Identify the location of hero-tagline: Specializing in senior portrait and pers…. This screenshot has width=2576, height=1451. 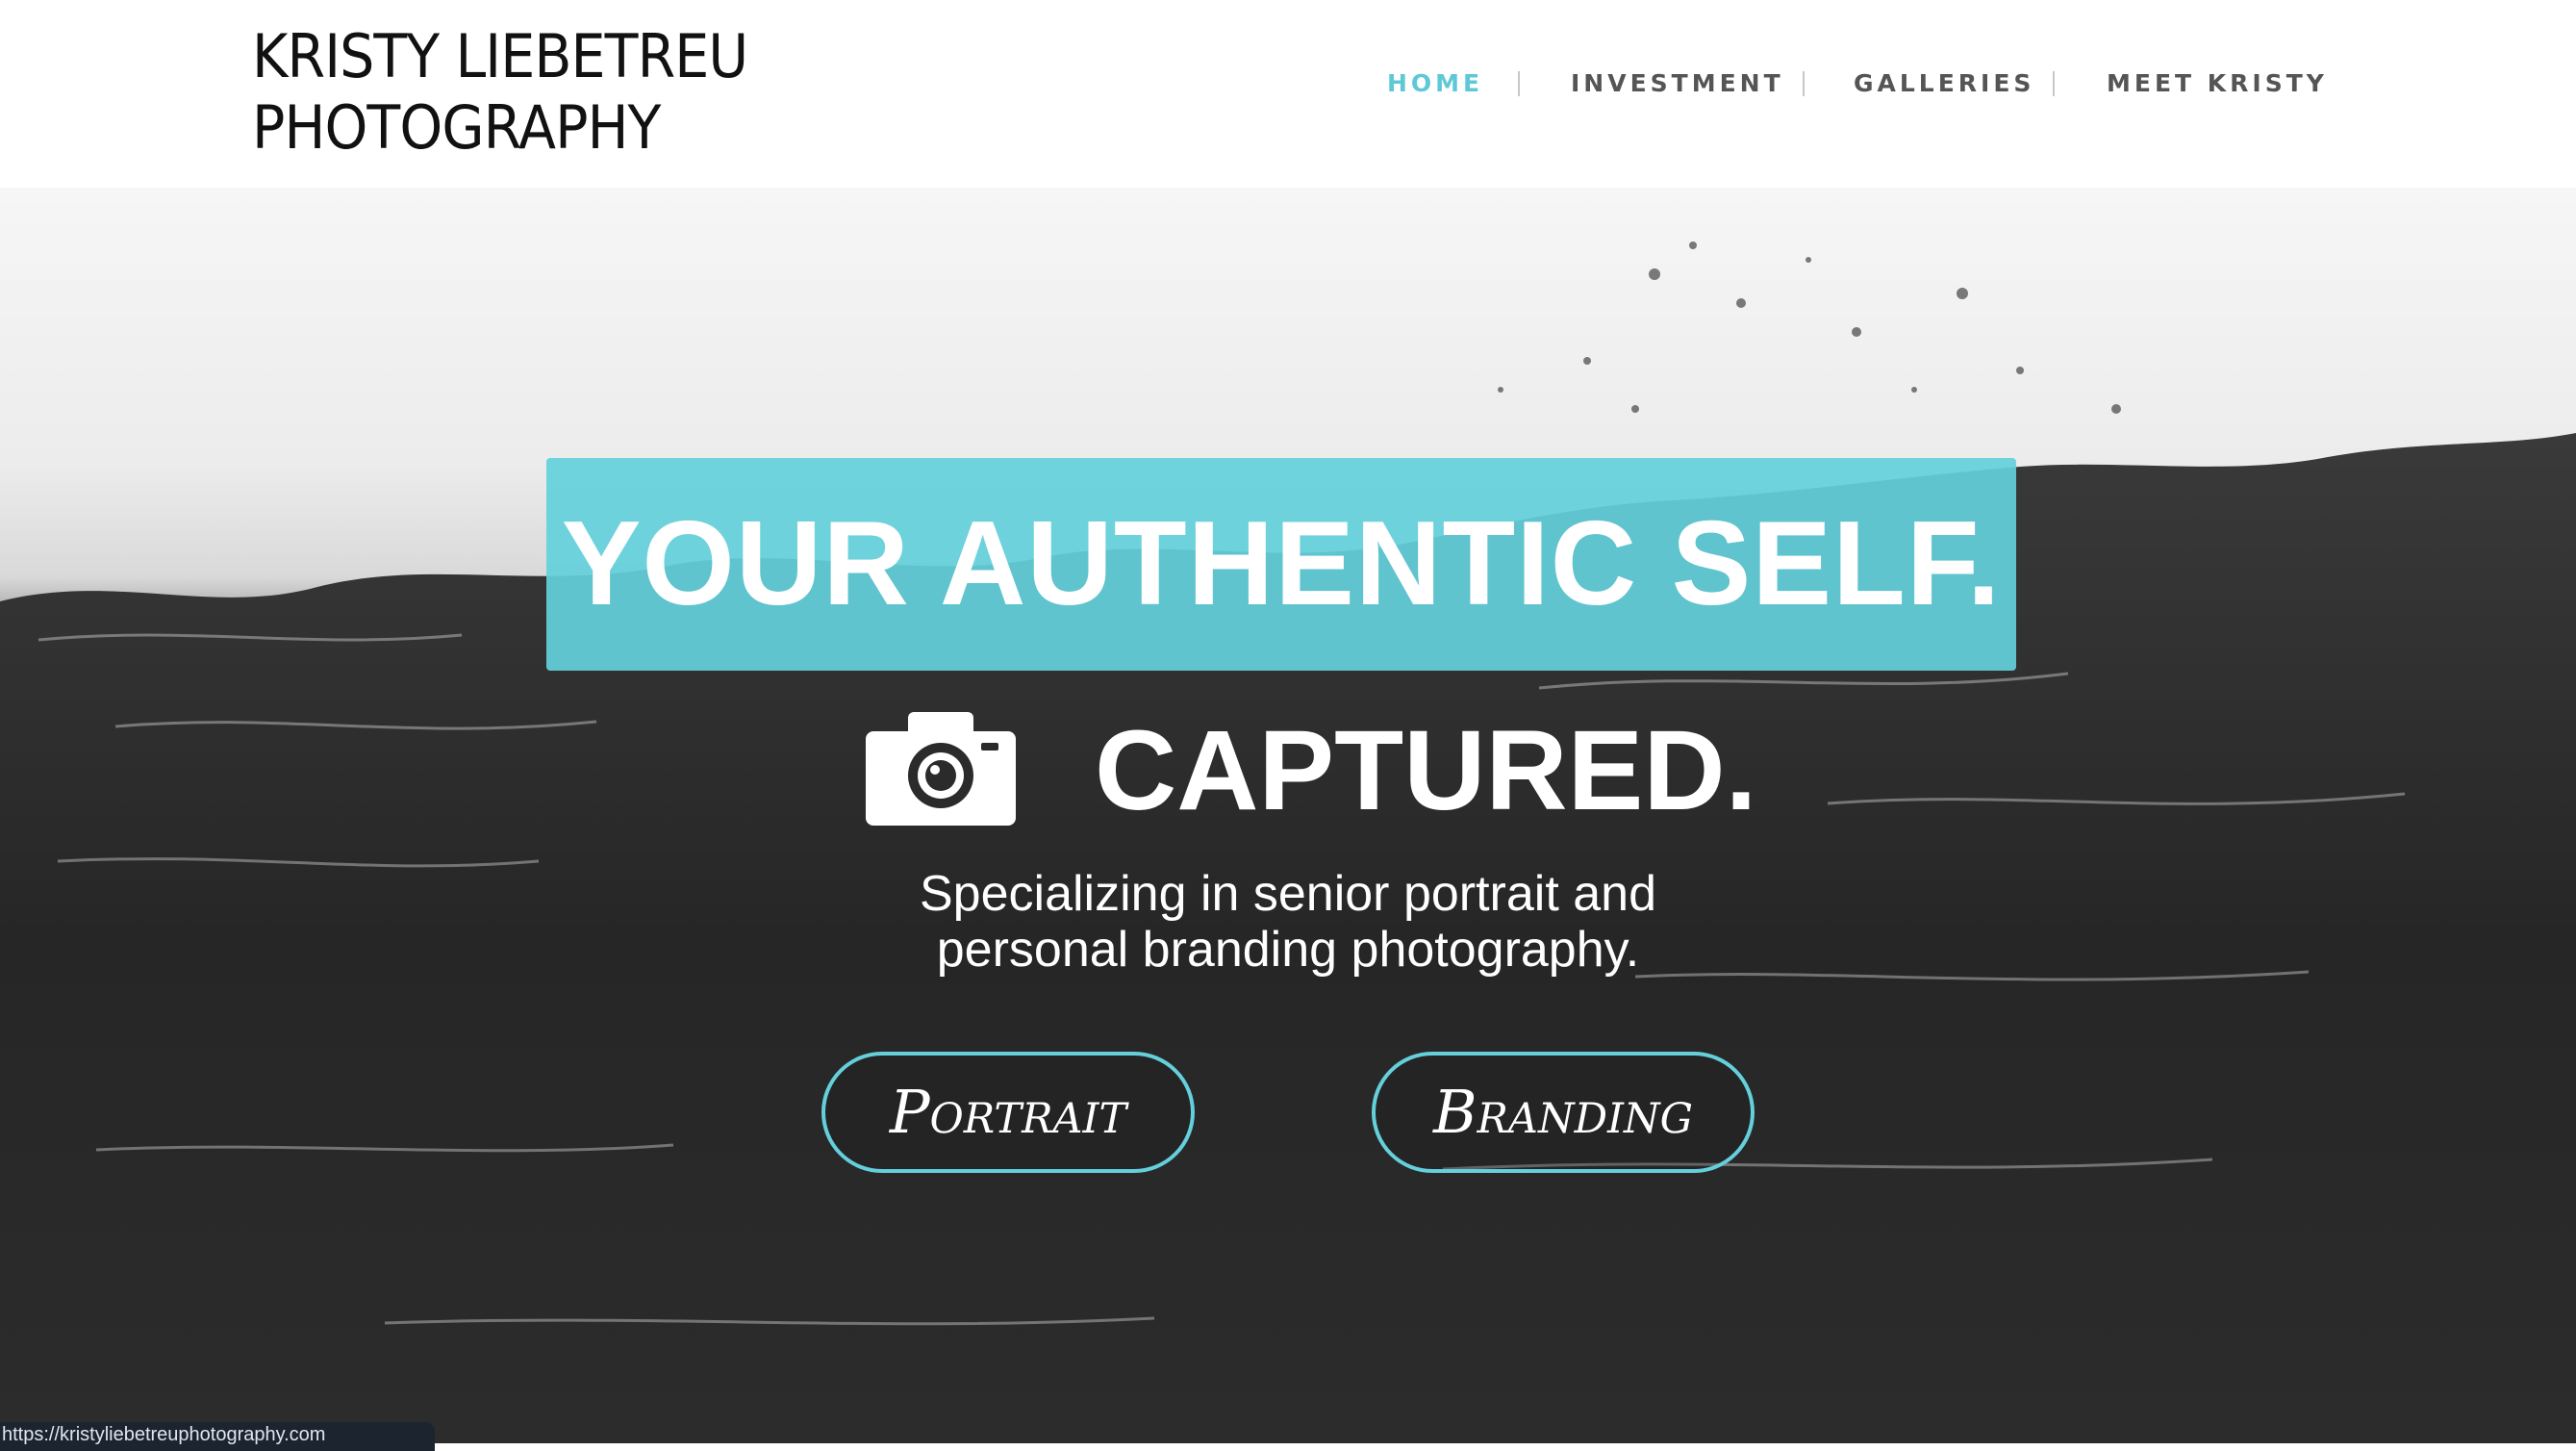
(1288, 922).